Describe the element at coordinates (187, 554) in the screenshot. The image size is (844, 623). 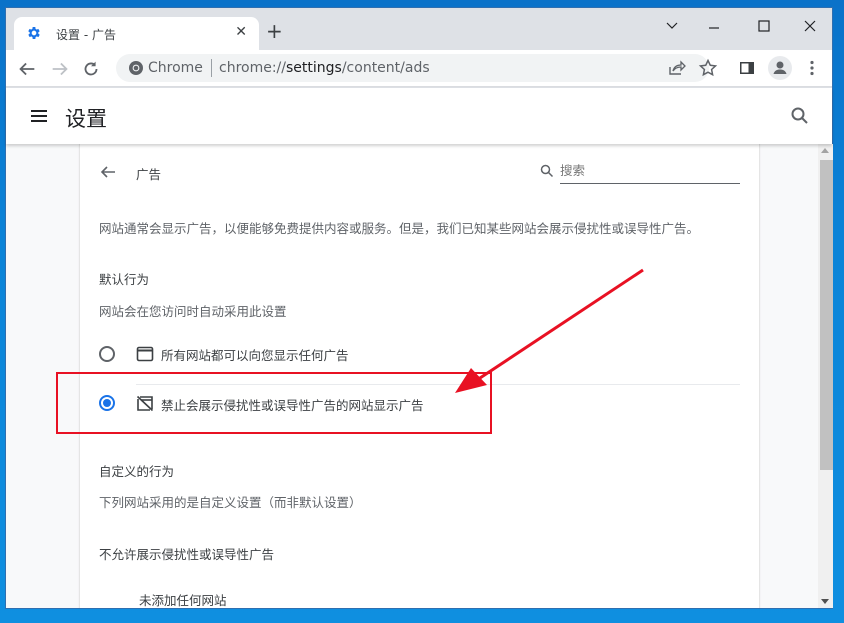
I see `blocked-sites-heading: 不允许展示侵扰性或误导性广告` at that location.